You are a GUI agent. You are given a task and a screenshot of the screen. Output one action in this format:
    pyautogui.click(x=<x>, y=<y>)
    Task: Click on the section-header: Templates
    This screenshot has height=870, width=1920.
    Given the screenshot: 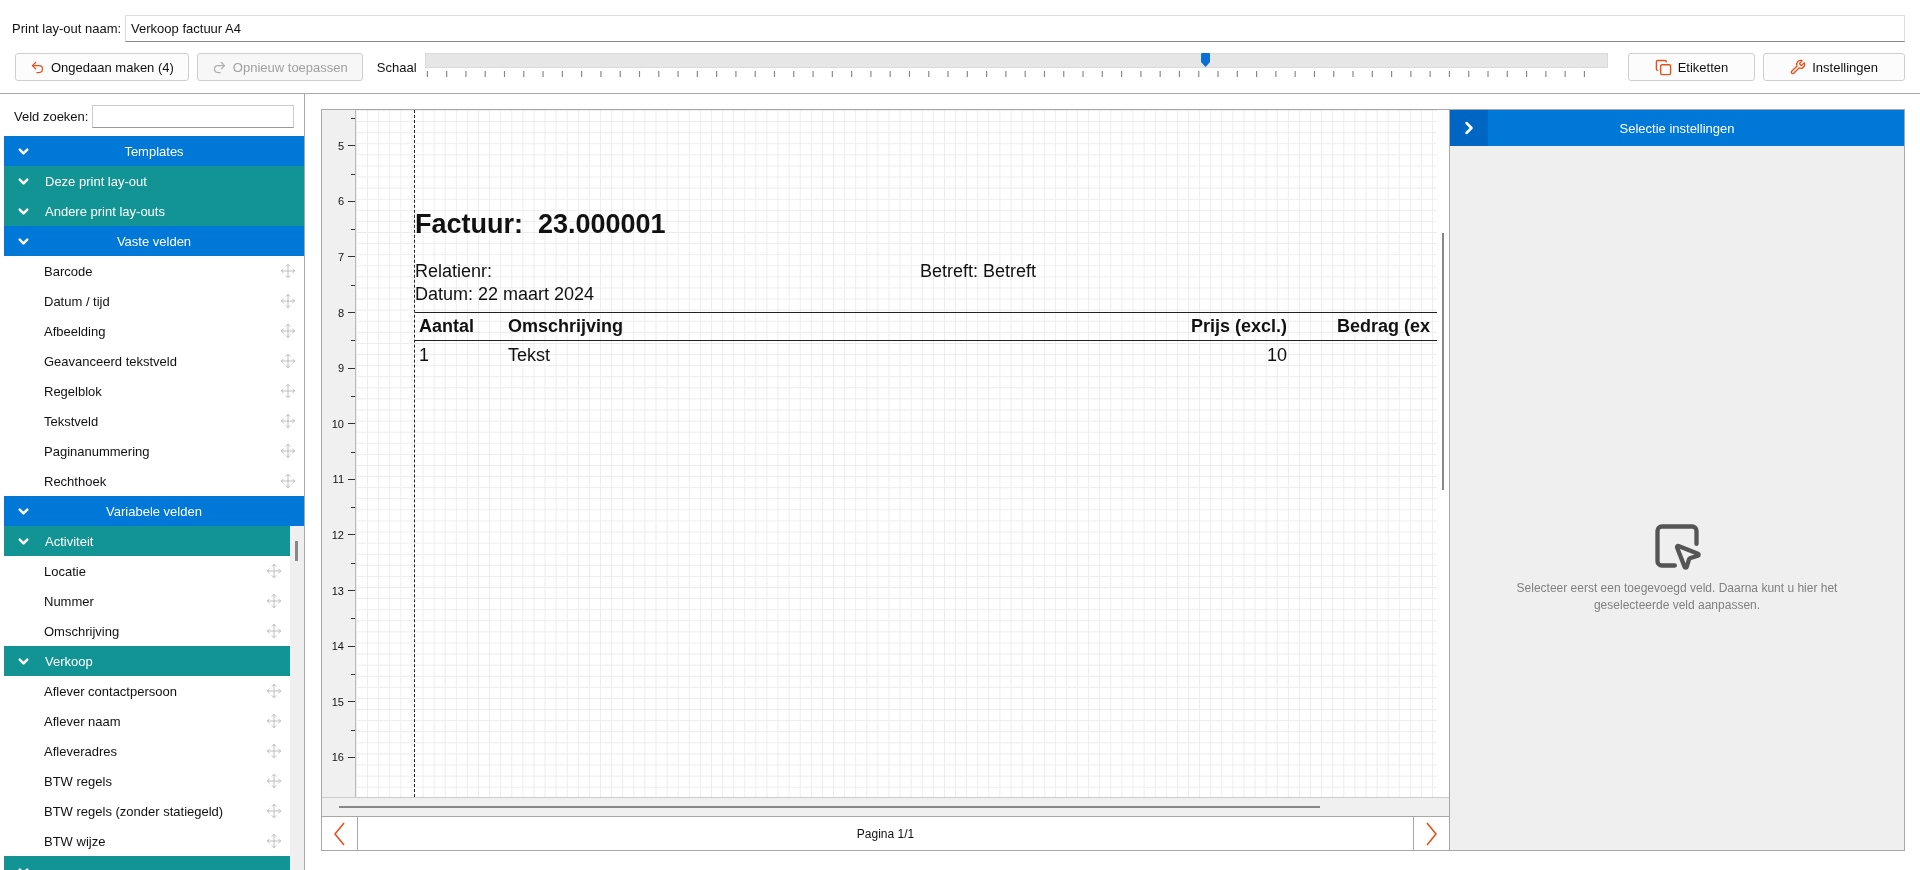 What is the action you would take?
    pyautogui.click(x=154, y=151)
    